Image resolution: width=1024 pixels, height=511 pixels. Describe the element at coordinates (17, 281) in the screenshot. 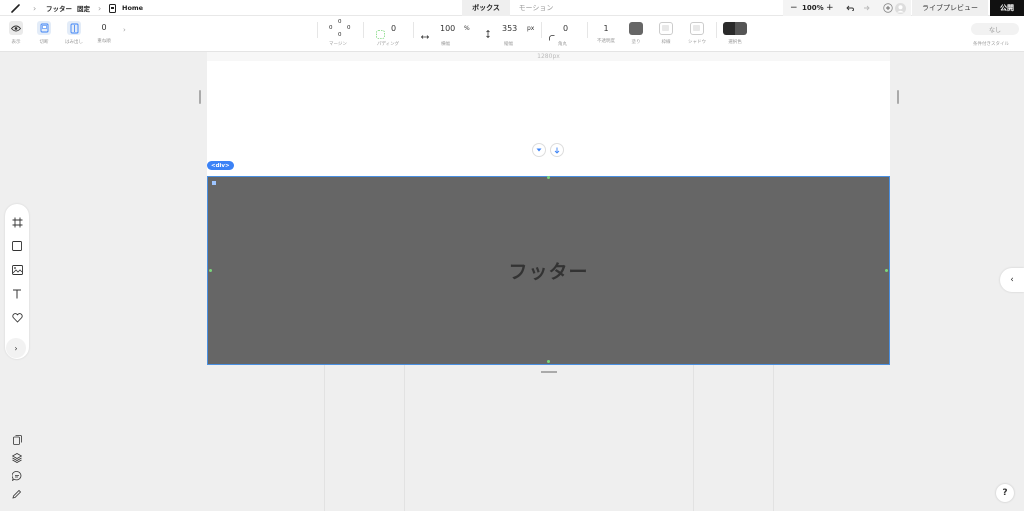

I see `tool-palette` at that location.